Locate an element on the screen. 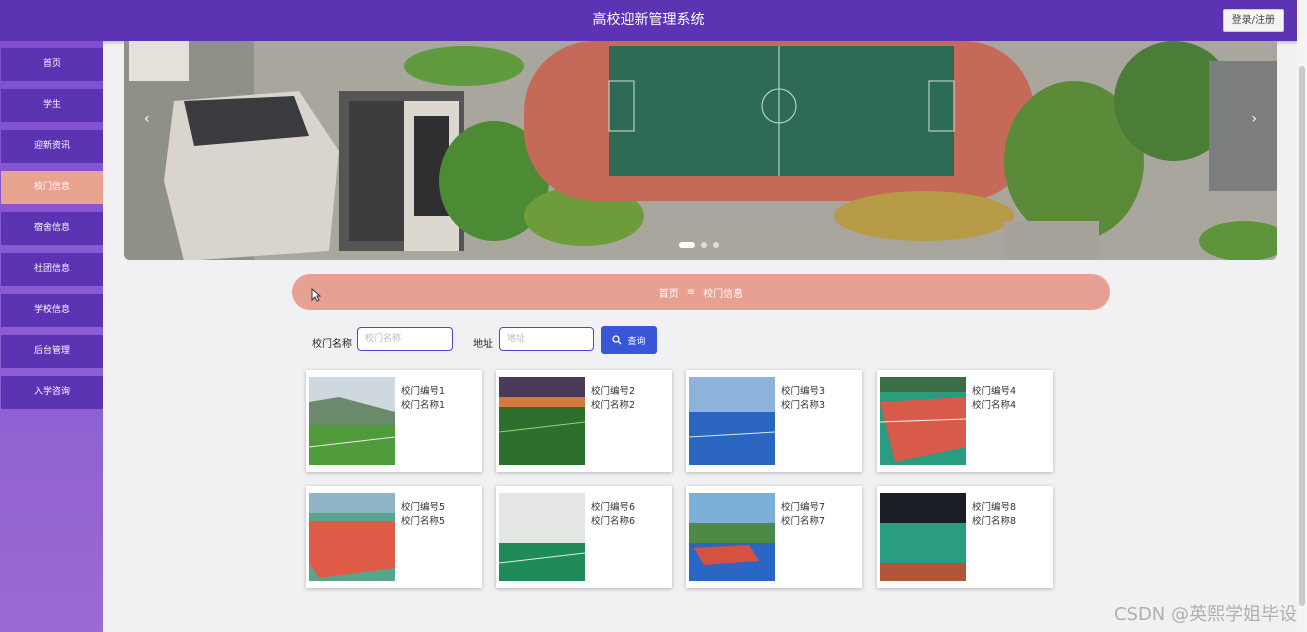 The image size is (1307, 632). gate-card: 校门编号8 校门名称8 is located at coordinates (965, 537).